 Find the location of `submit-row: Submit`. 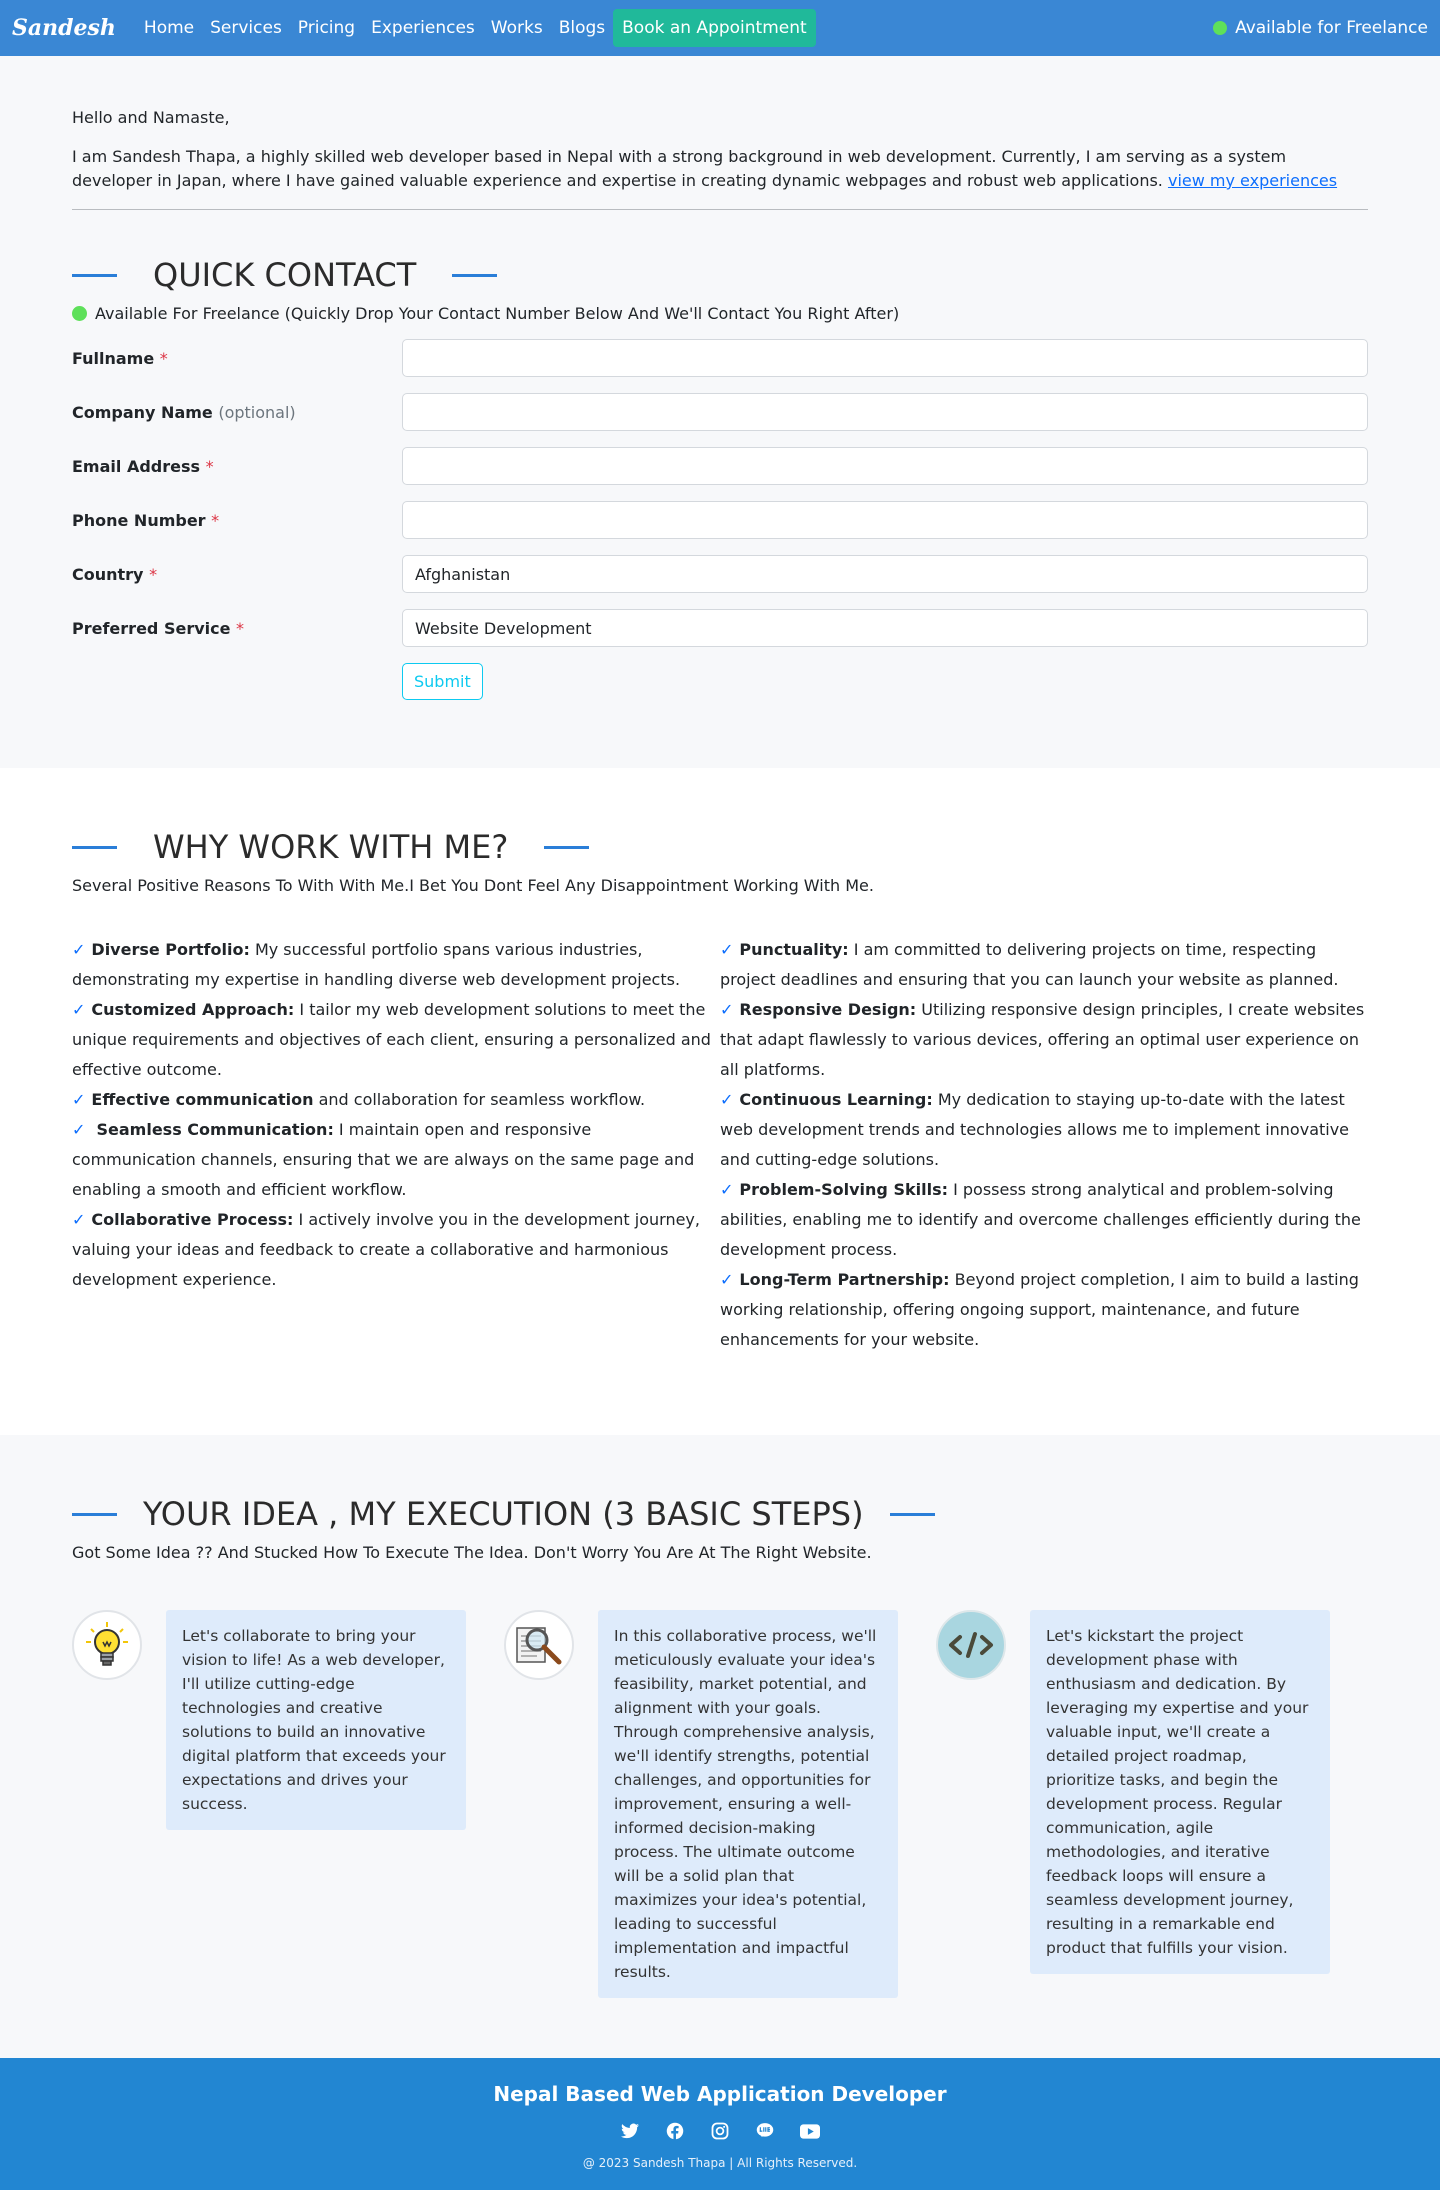

submit-row: Submit is located at coordinates (720, 681).